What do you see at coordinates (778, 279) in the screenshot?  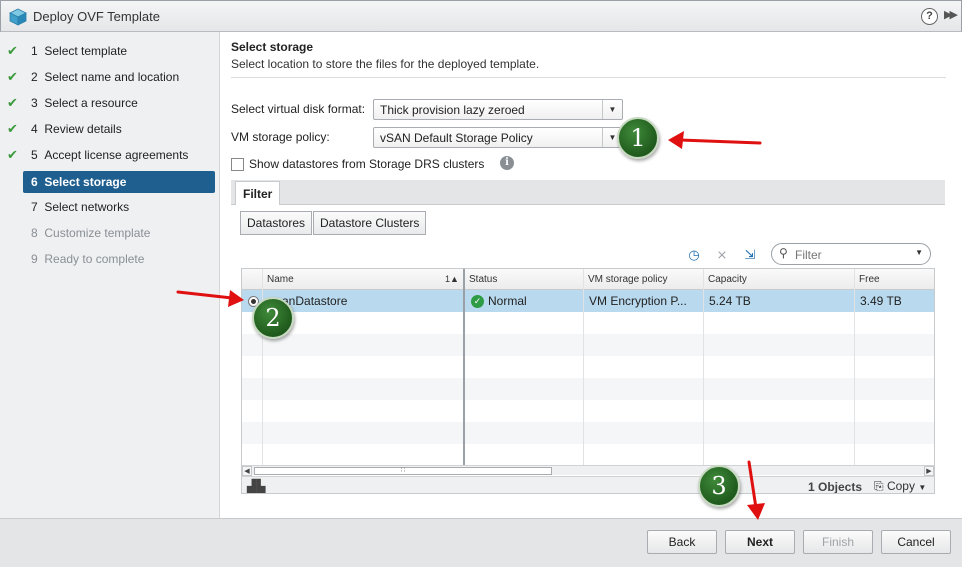 I see `column-header-capacity: Capacity` at bounding box center [778, 279].